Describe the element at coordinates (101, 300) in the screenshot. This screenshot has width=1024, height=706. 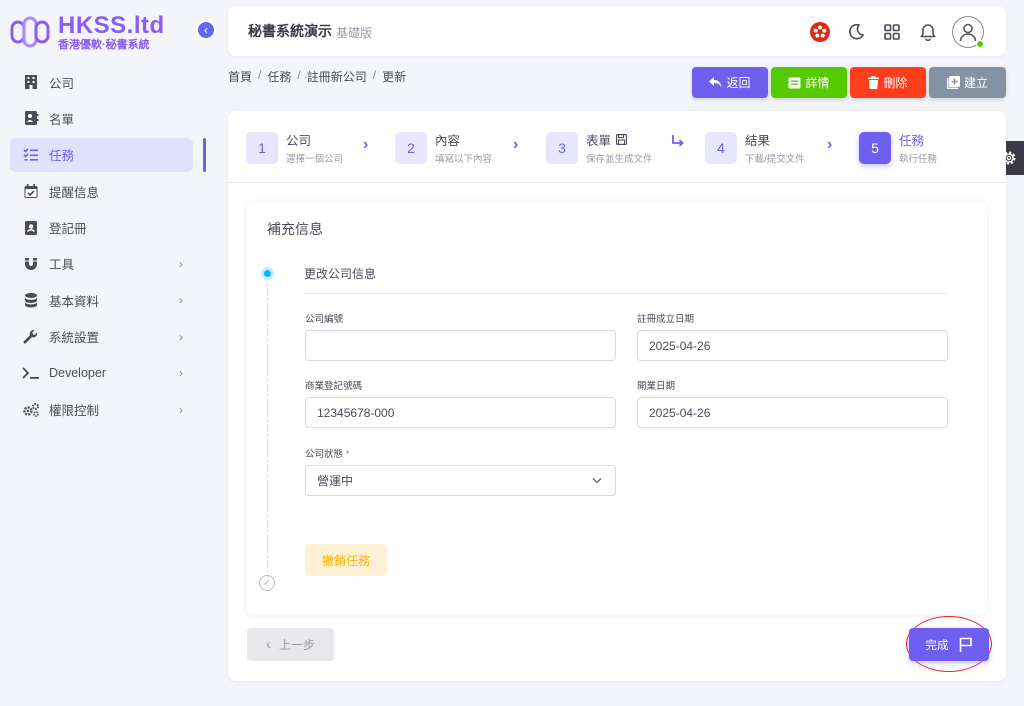
I see `sidebar-item-basic-data: 基本資料 ›` at that location.